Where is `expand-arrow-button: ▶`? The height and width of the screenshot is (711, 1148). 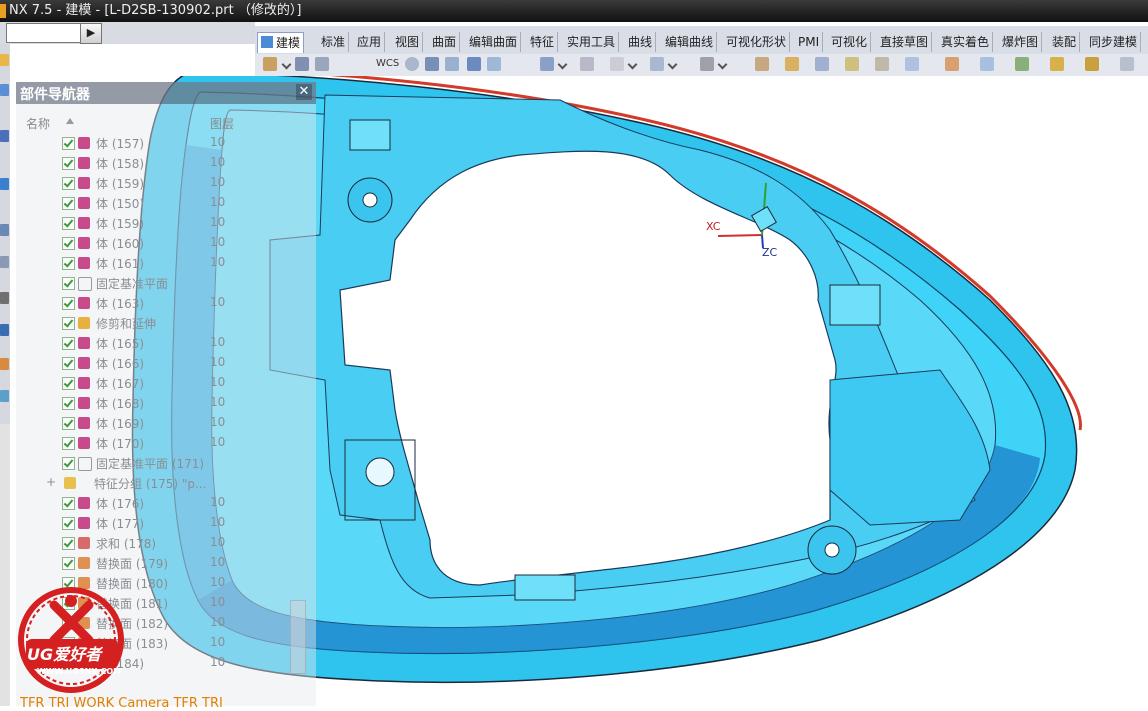
expand-arrow-button: ▶ is located at coordinates (91, 33).